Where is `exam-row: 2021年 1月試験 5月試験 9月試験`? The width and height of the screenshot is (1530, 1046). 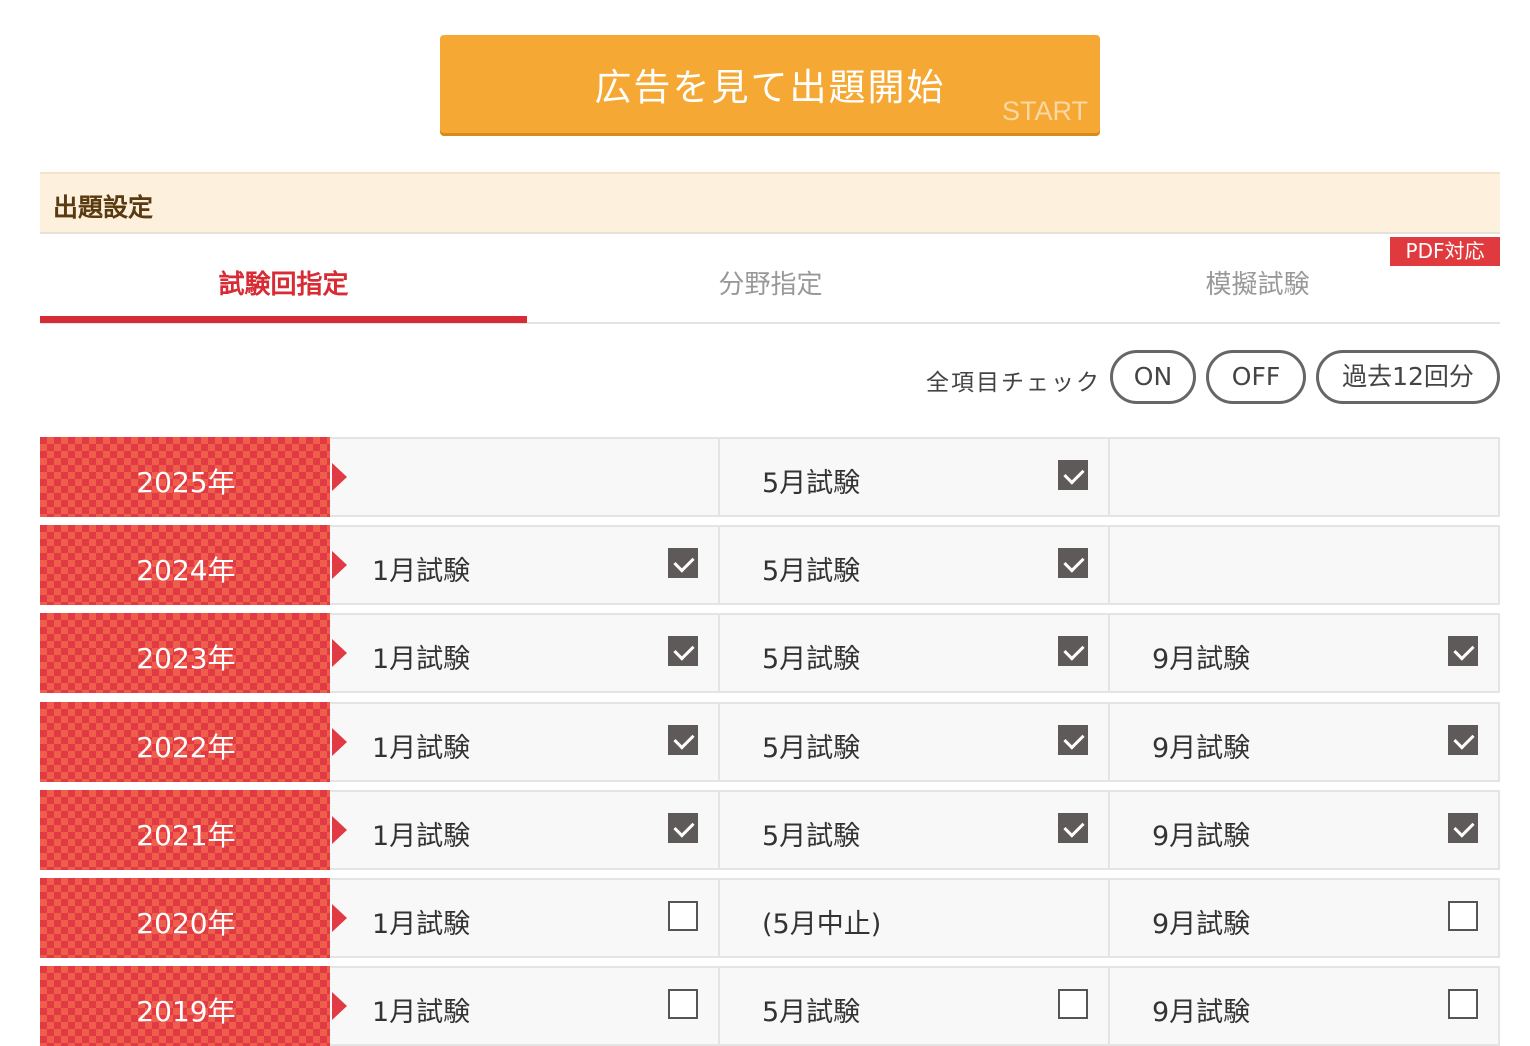
exam-row: 2021年 1月試験 5月試験 9月試験 is located at coordinates (770, 830).